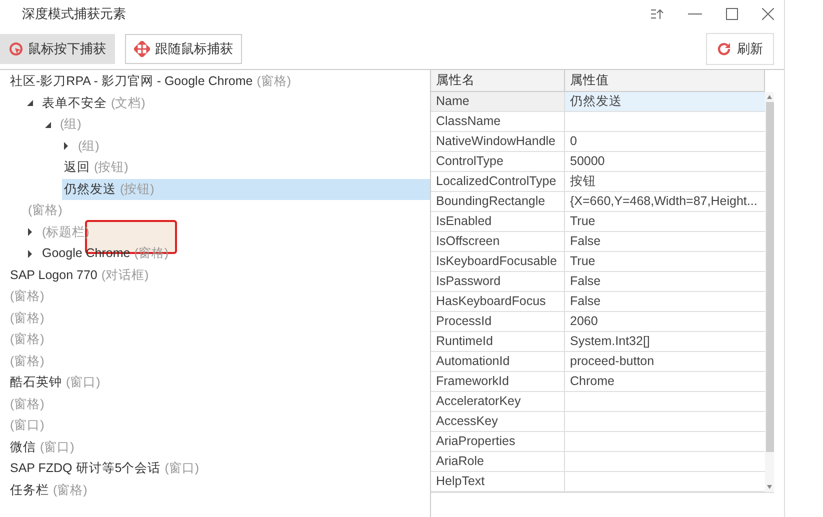  Describe the element at coordinates (57, 49) in the screenshot. I see `capture-mode-button: 鼠标按下捕获` at that location.